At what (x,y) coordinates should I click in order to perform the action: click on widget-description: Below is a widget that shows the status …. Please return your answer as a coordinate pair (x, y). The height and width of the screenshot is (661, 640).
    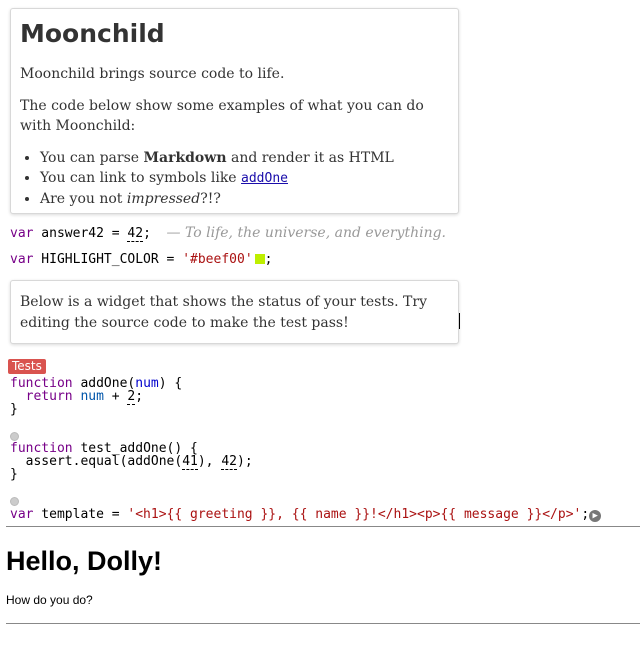
    Looking at the image, I should click on (223, 312).